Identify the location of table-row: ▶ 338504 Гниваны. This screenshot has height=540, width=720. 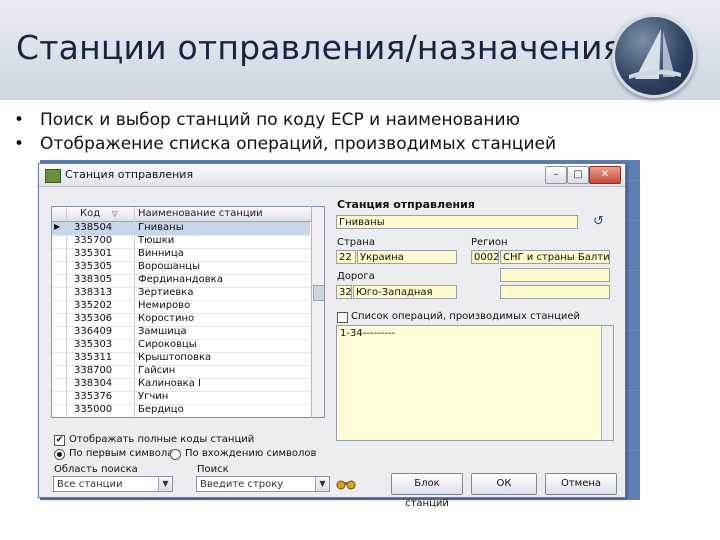
(181, 229).